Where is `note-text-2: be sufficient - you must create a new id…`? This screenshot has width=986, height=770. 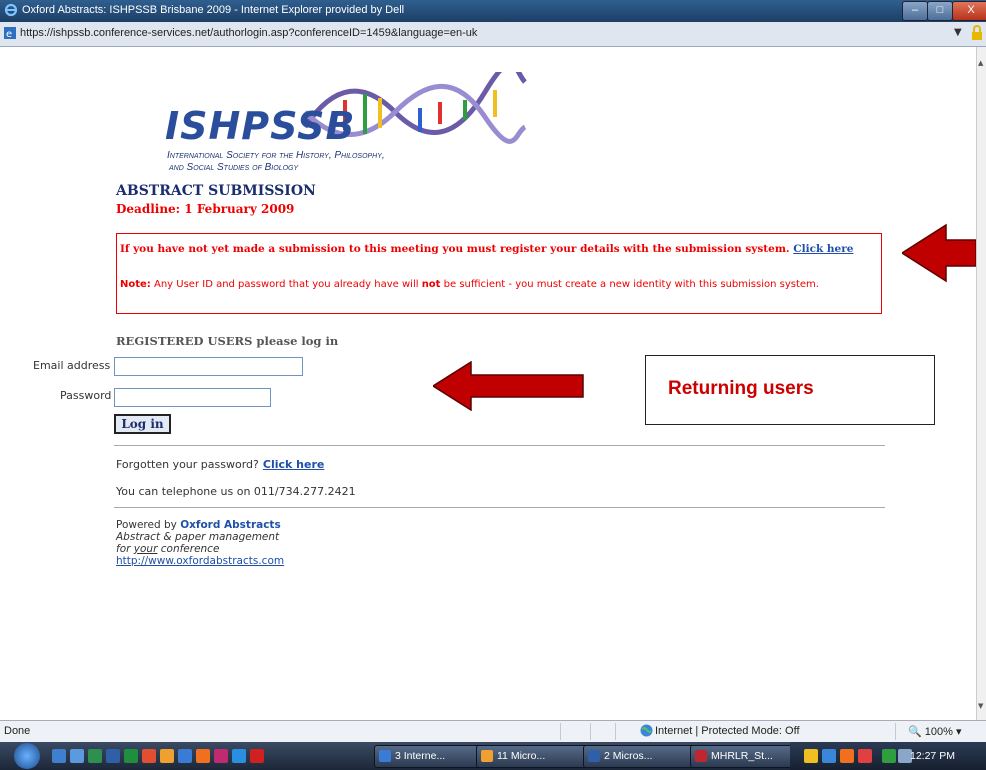 note-text-2: be sufficient - you must create a new id… is located at coordinates (629, 284).